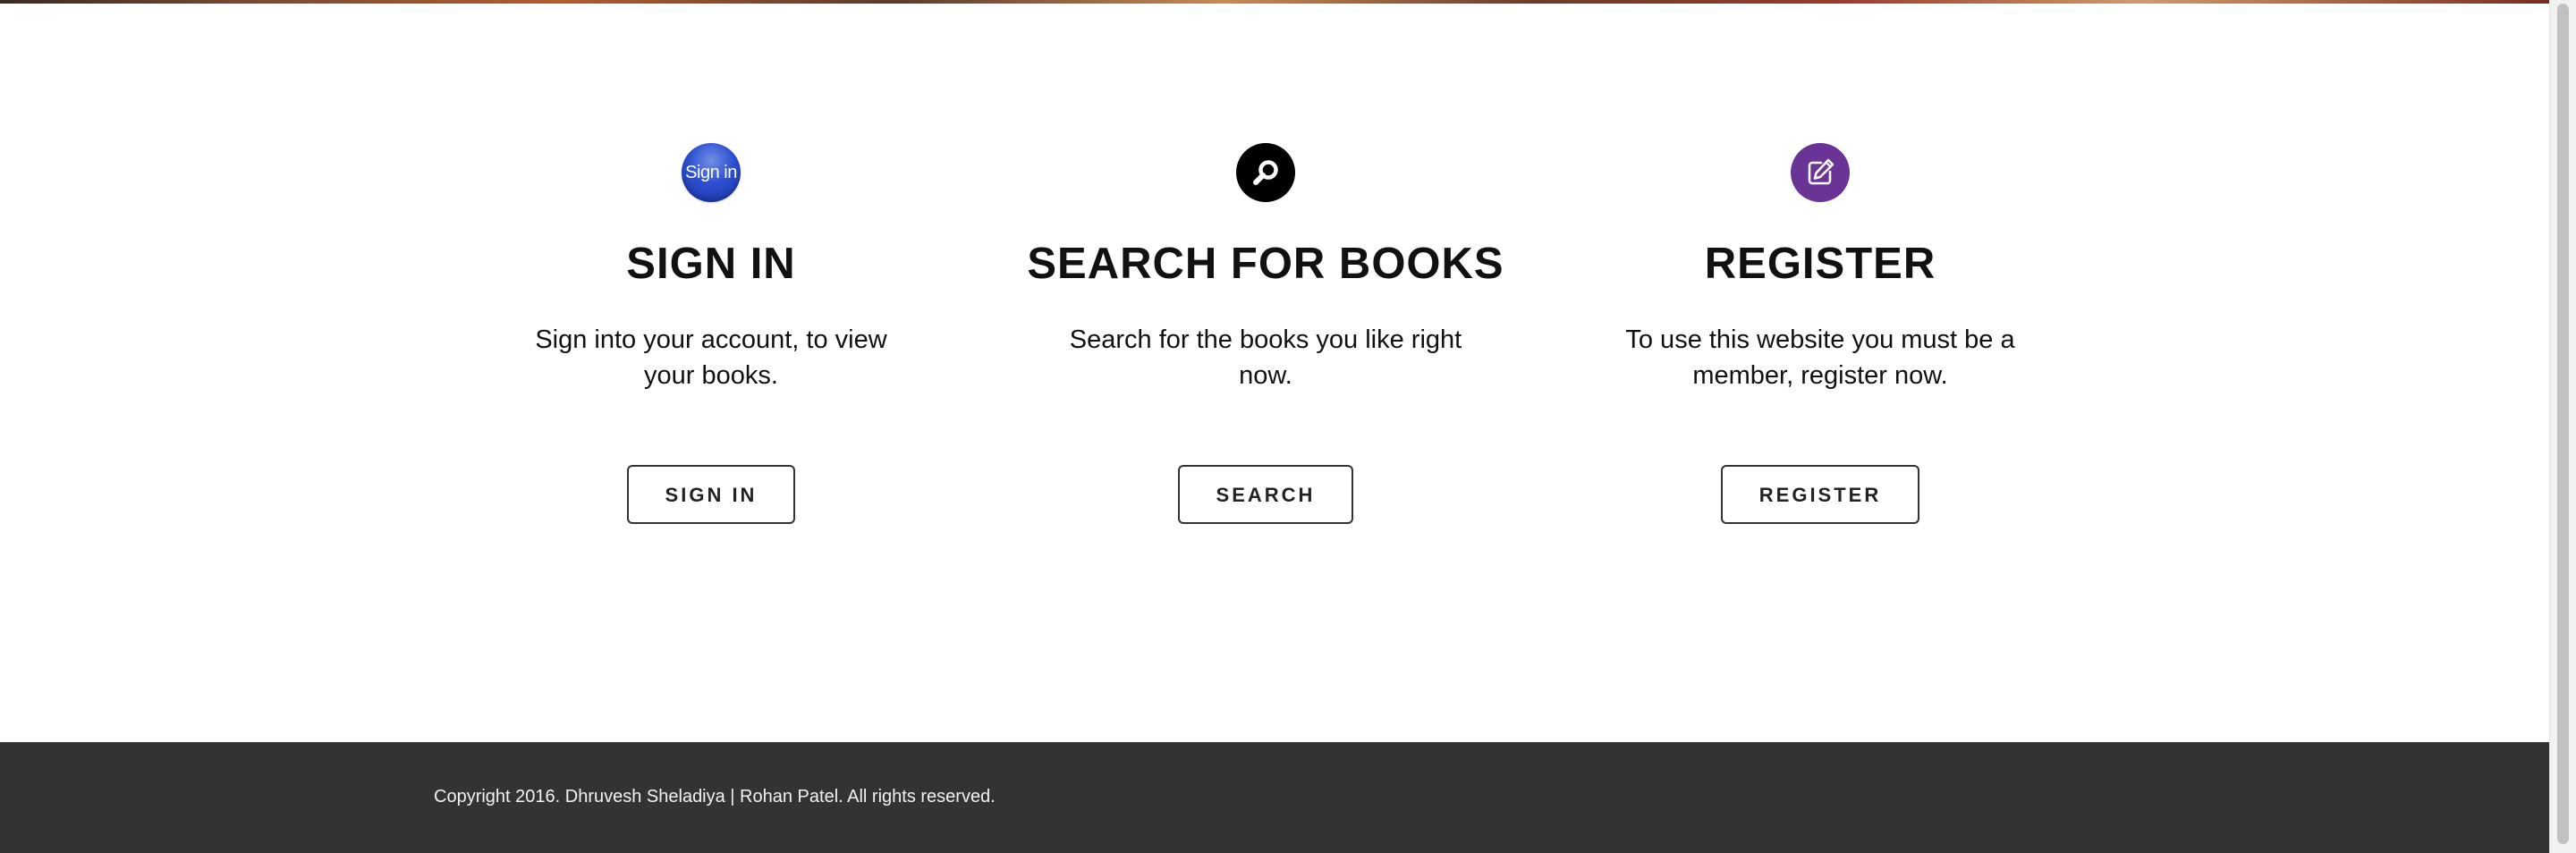 Image resolution: width=2576 pixels, height=853 pixels. I want to click on edit-icon, so click(1820, 172).